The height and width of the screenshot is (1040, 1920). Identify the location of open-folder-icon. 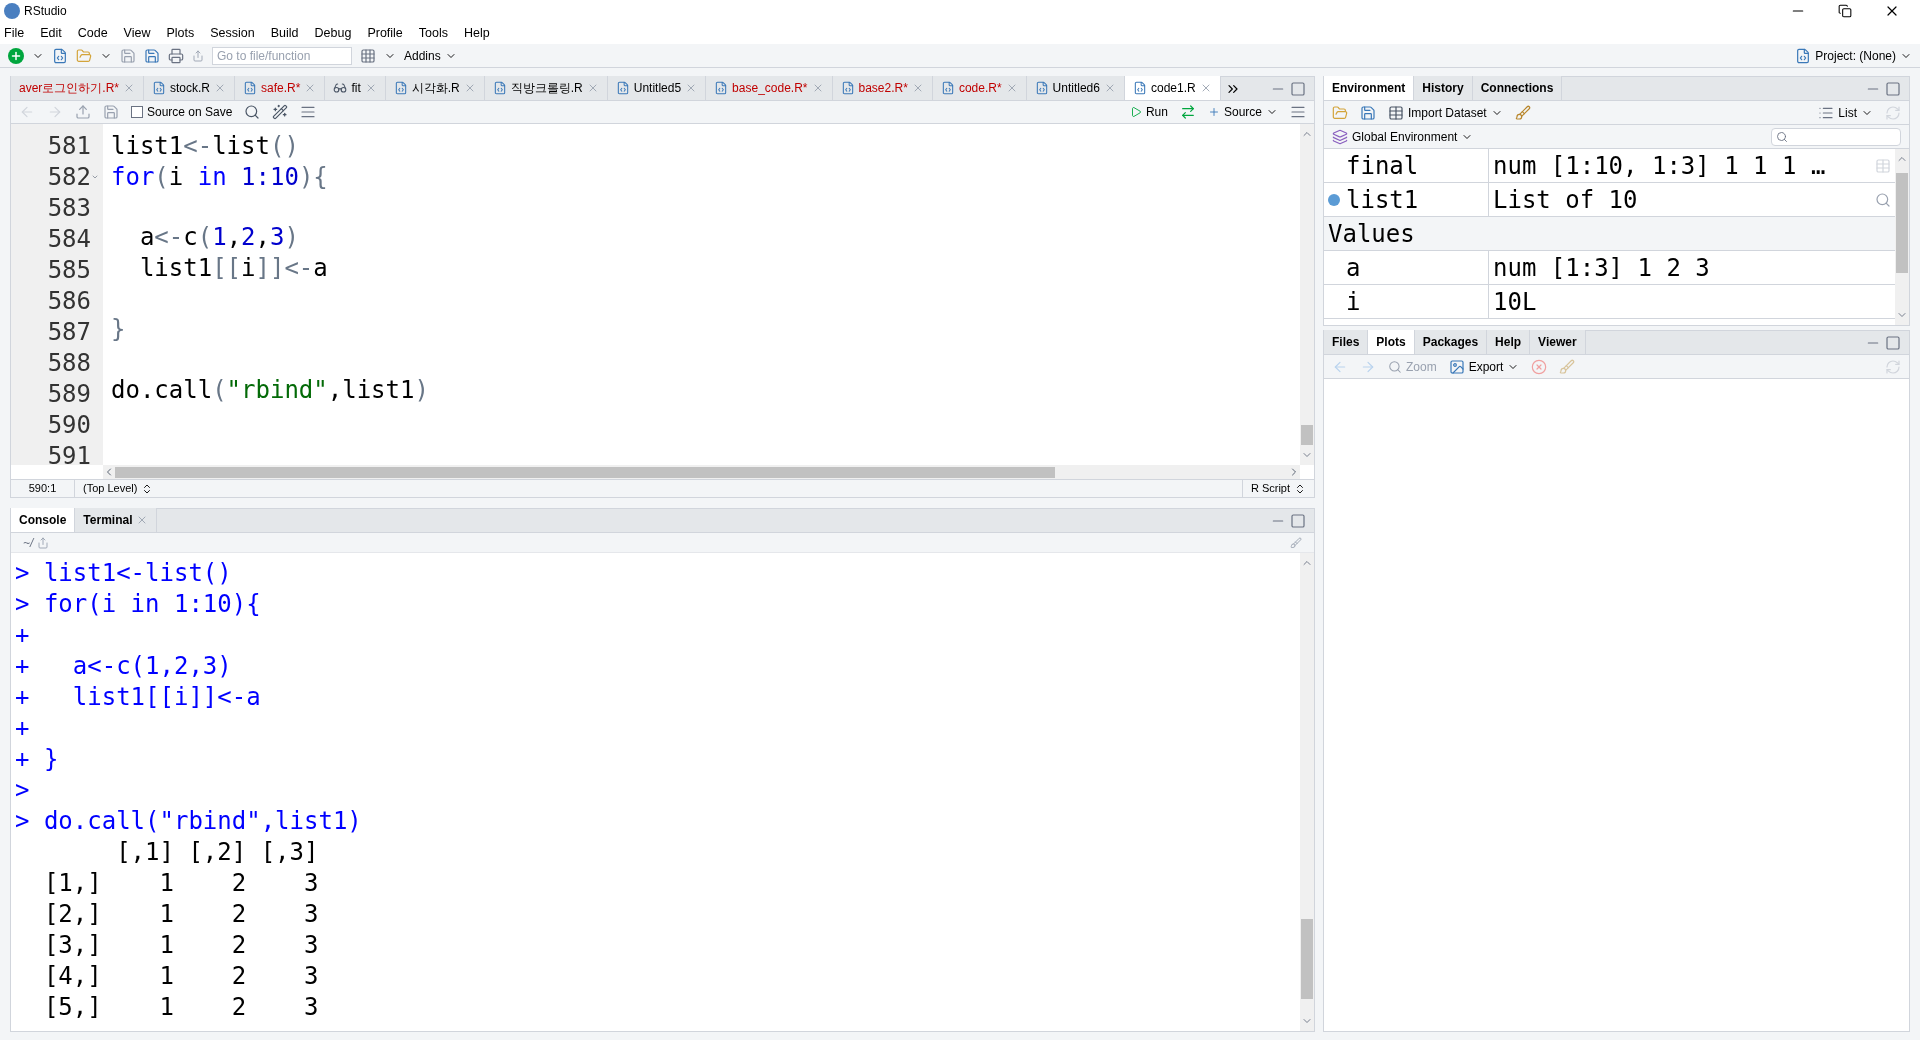
(84, 55).